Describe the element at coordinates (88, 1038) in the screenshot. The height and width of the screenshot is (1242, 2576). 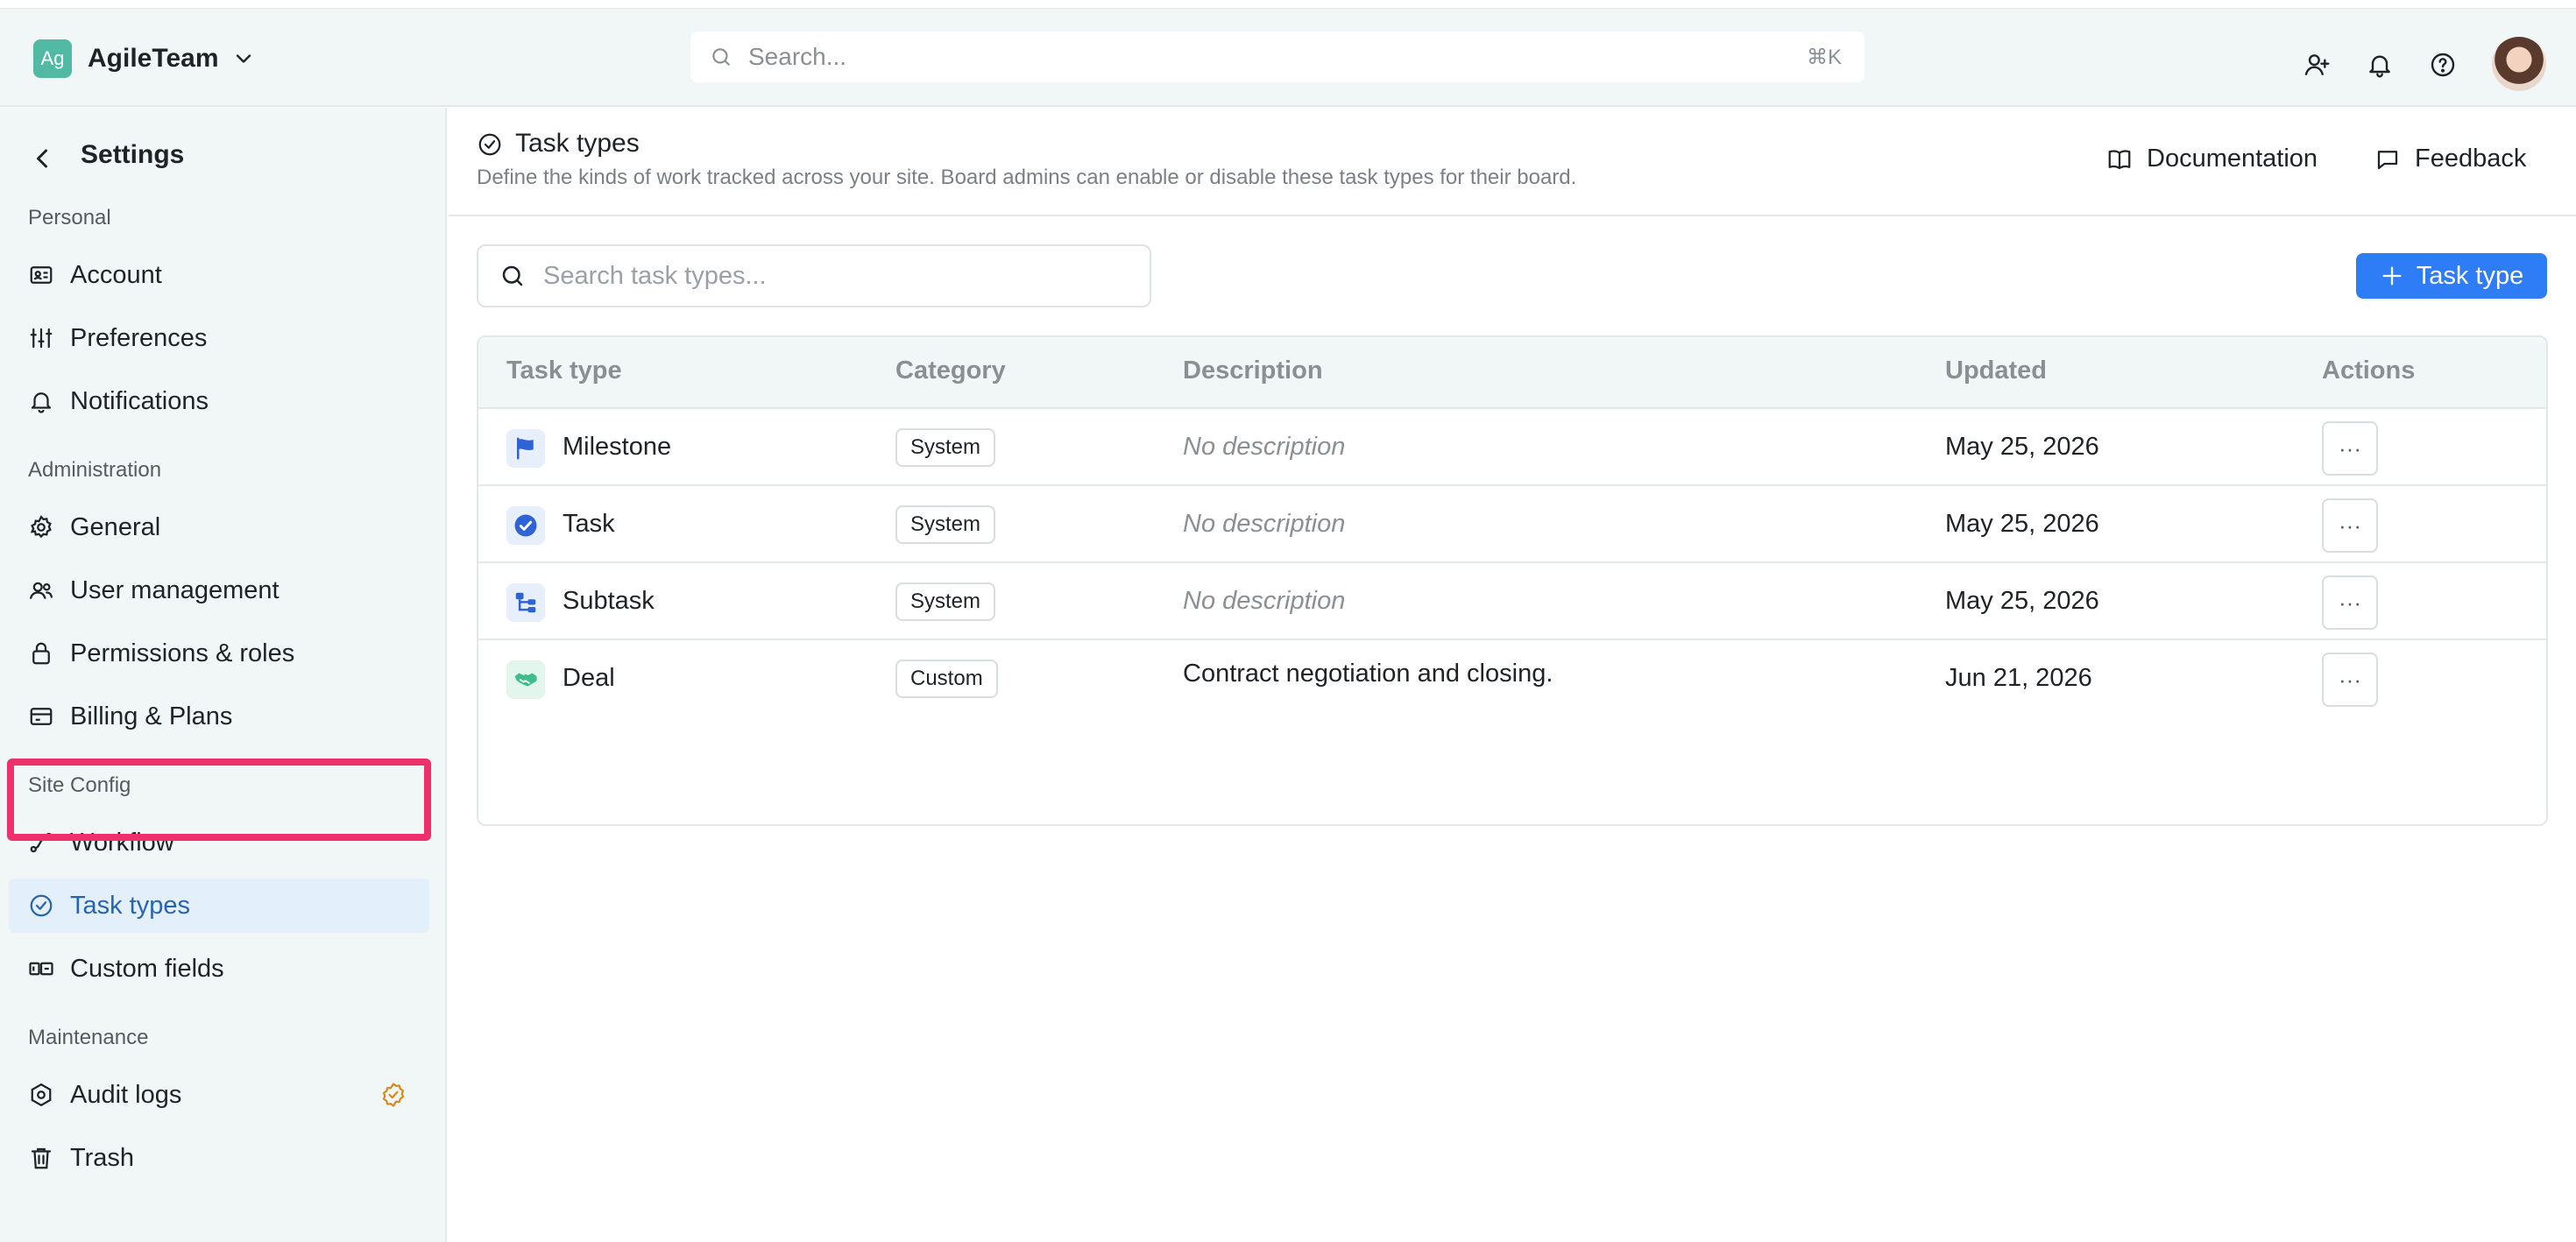
I see `section-maintenance: Maintenance` at that location.